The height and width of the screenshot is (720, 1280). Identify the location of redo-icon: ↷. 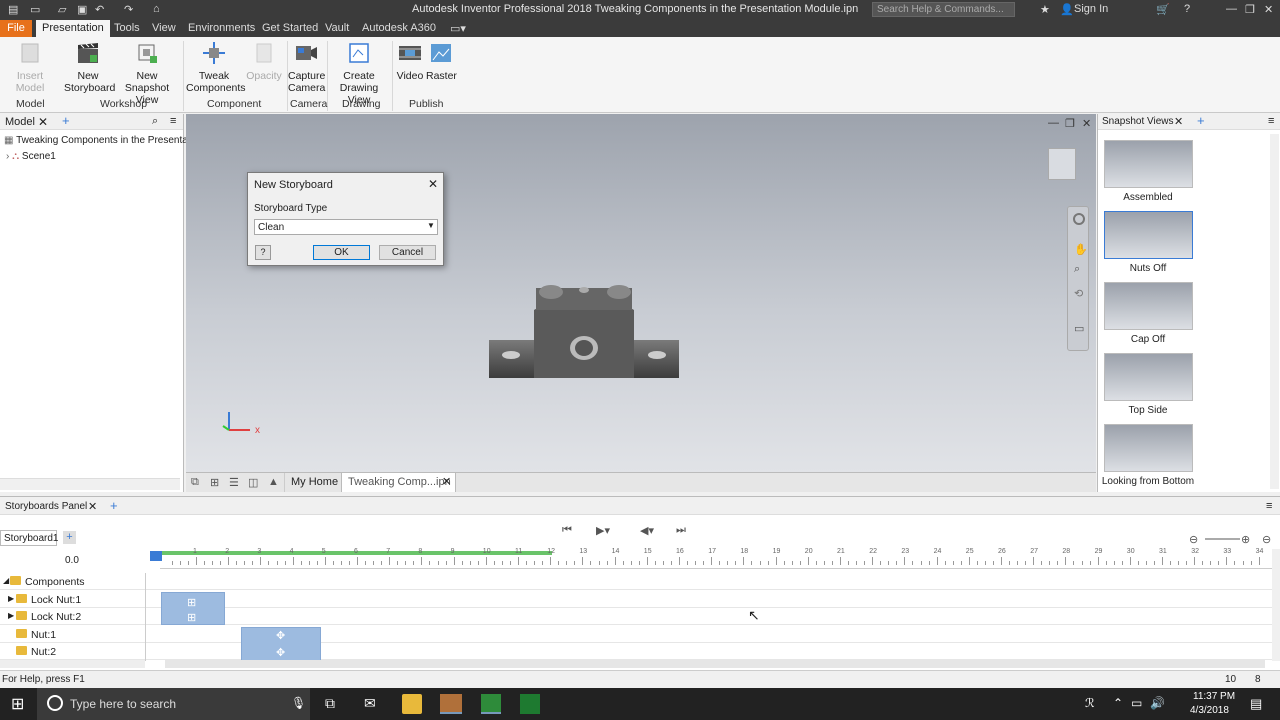
(128, 9).